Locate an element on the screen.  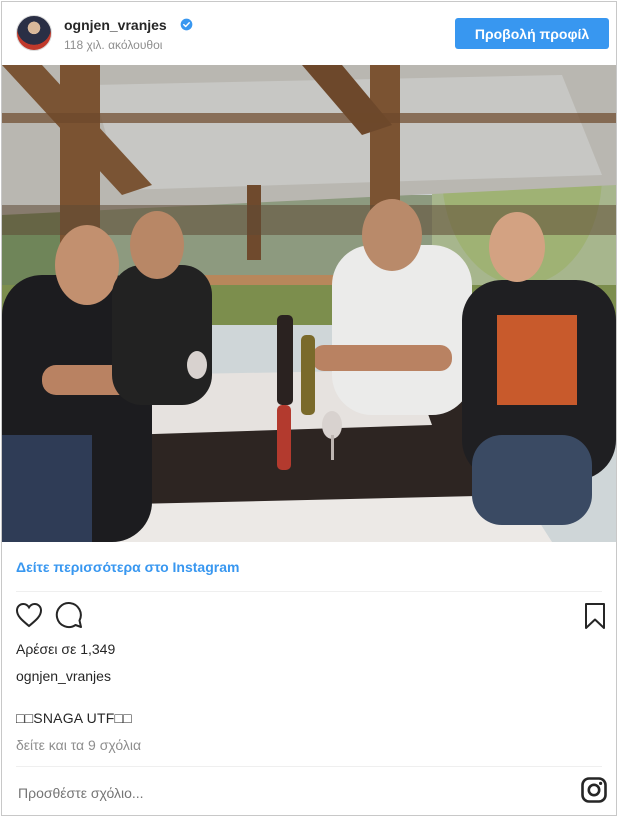
likes-count: Αρέσει σε 1,349 is located at coordinates (65, 649).